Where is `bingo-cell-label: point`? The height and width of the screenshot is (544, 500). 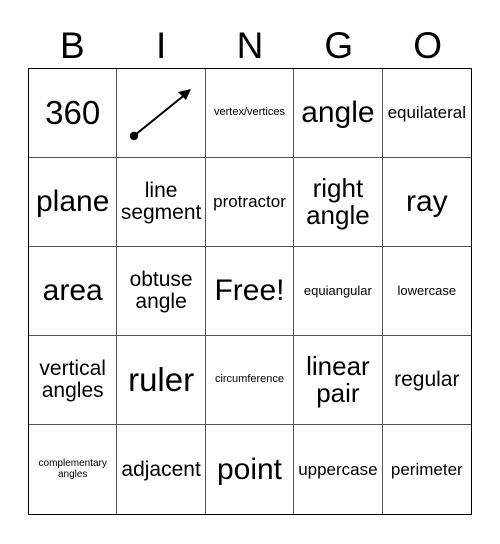 bingo-cell-label: point is located at coordinates (249, 469).